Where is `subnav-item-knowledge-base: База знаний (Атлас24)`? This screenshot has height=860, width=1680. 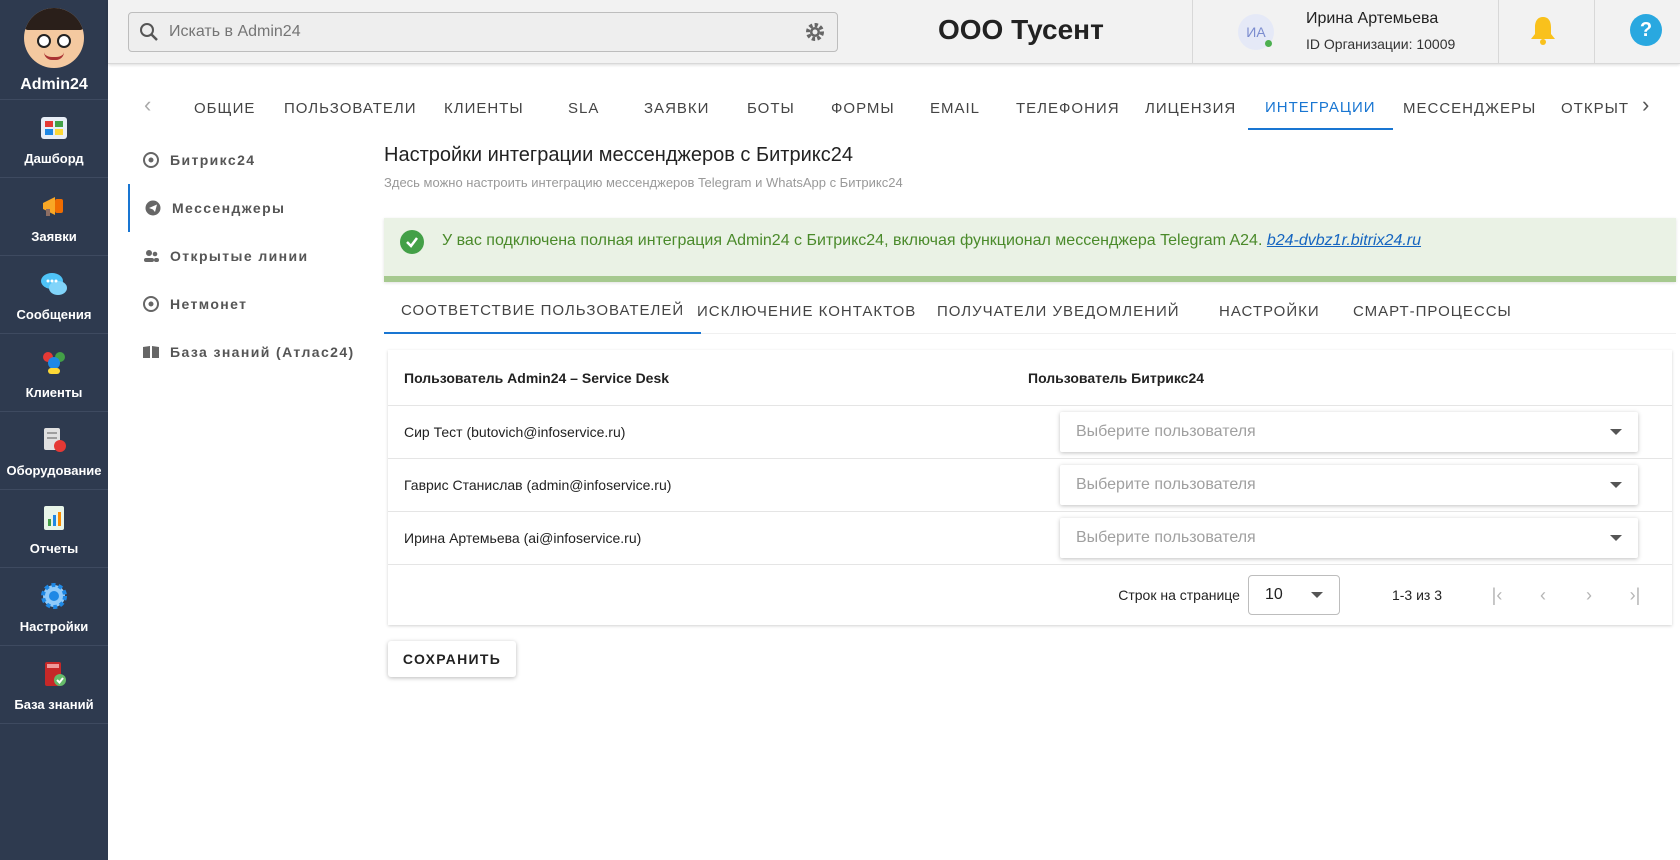 subnav-item-knowledge-base: База знаний (Атлас24) is located at coordinates (250, 352).